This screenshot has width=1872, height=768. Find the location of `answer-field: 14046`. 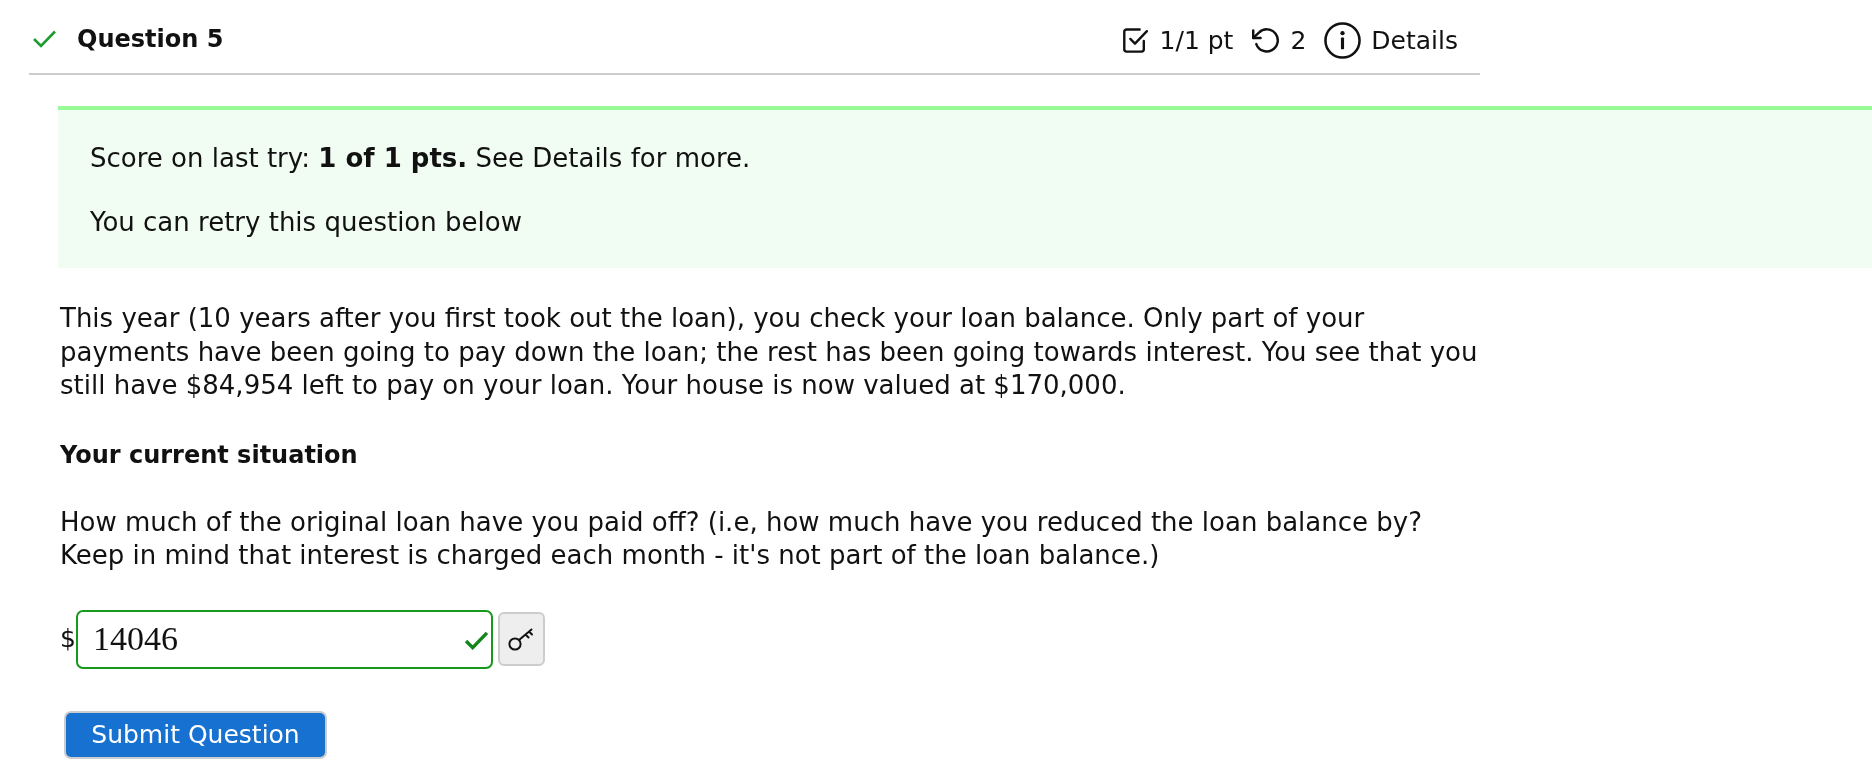

answer-field: 14046 is located at coordinates (284, 639).